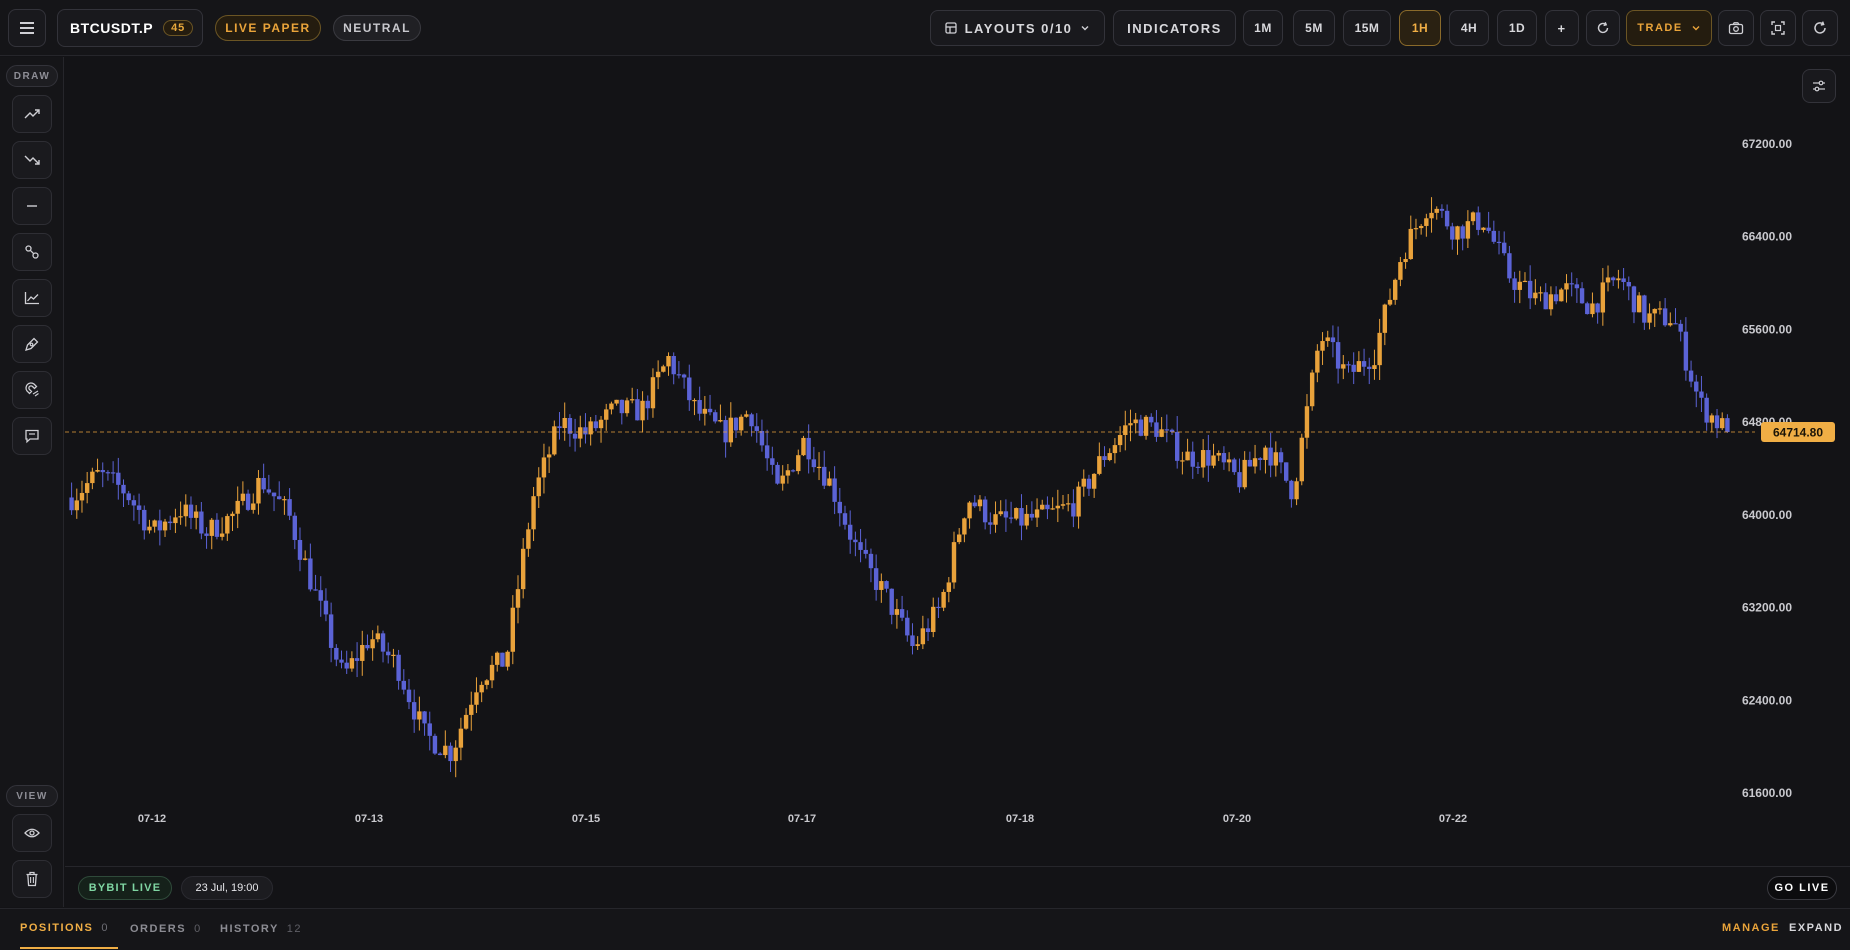  What do you see at coordinates (1802, 888) in the screenshot?
I see `go-live-button: GO LIVE` at bounding box center [1802, 888].